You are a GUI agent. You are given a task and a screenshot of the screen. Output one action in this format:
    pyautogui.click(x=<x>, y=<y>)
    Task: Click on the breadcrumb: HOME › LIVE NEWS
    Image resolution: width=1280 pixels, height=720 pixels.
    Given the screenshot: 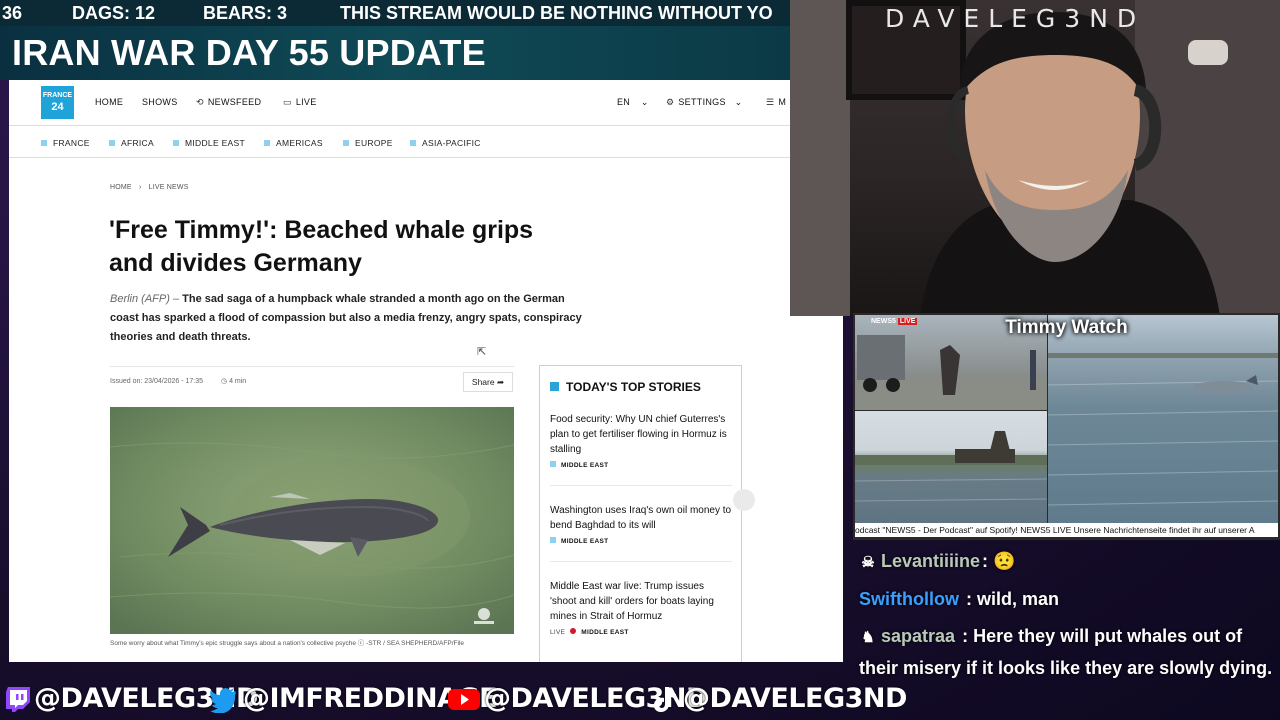 What is the action you would take?
    pyautogui.click(x=149, y=187)
    